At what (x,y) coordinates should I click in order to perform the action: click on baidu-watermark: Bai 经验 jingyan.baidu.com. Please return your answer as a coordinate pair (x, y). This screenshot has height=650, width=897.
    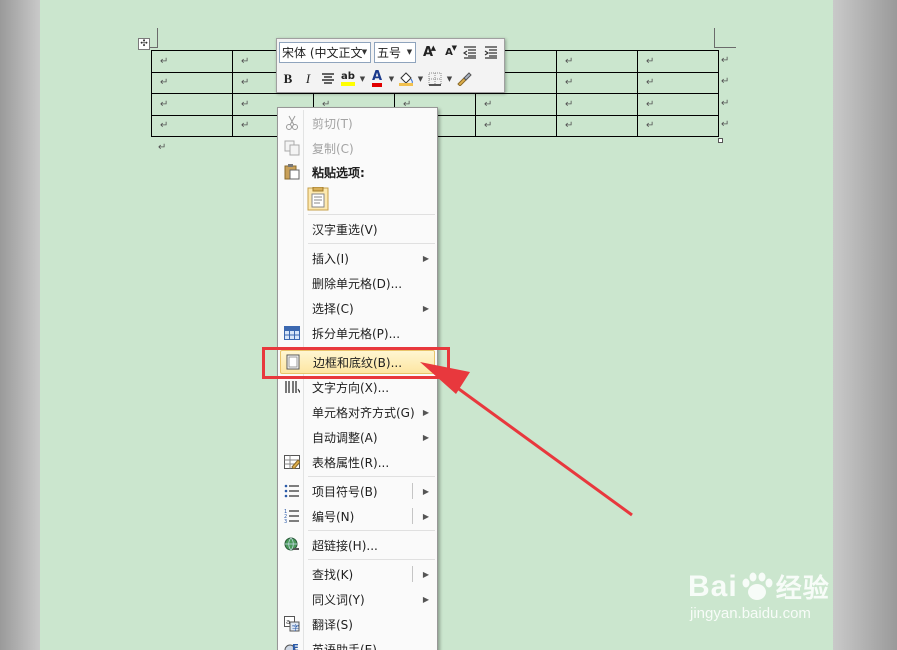
    Looking at the image, I should click on (759, 595).